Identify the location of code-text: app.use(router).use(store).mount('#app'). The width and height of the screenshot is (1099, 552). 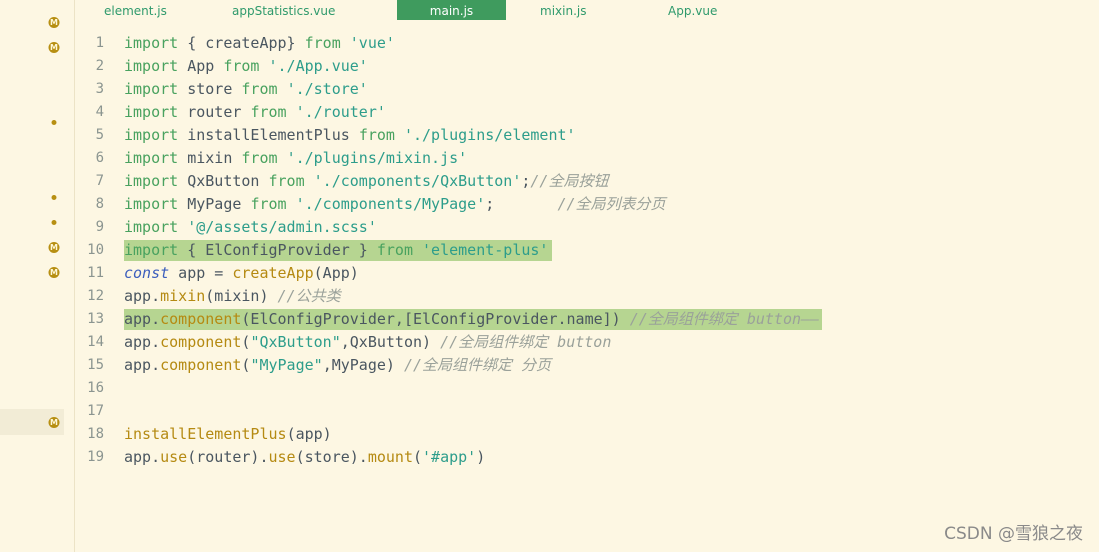
(304, 457).